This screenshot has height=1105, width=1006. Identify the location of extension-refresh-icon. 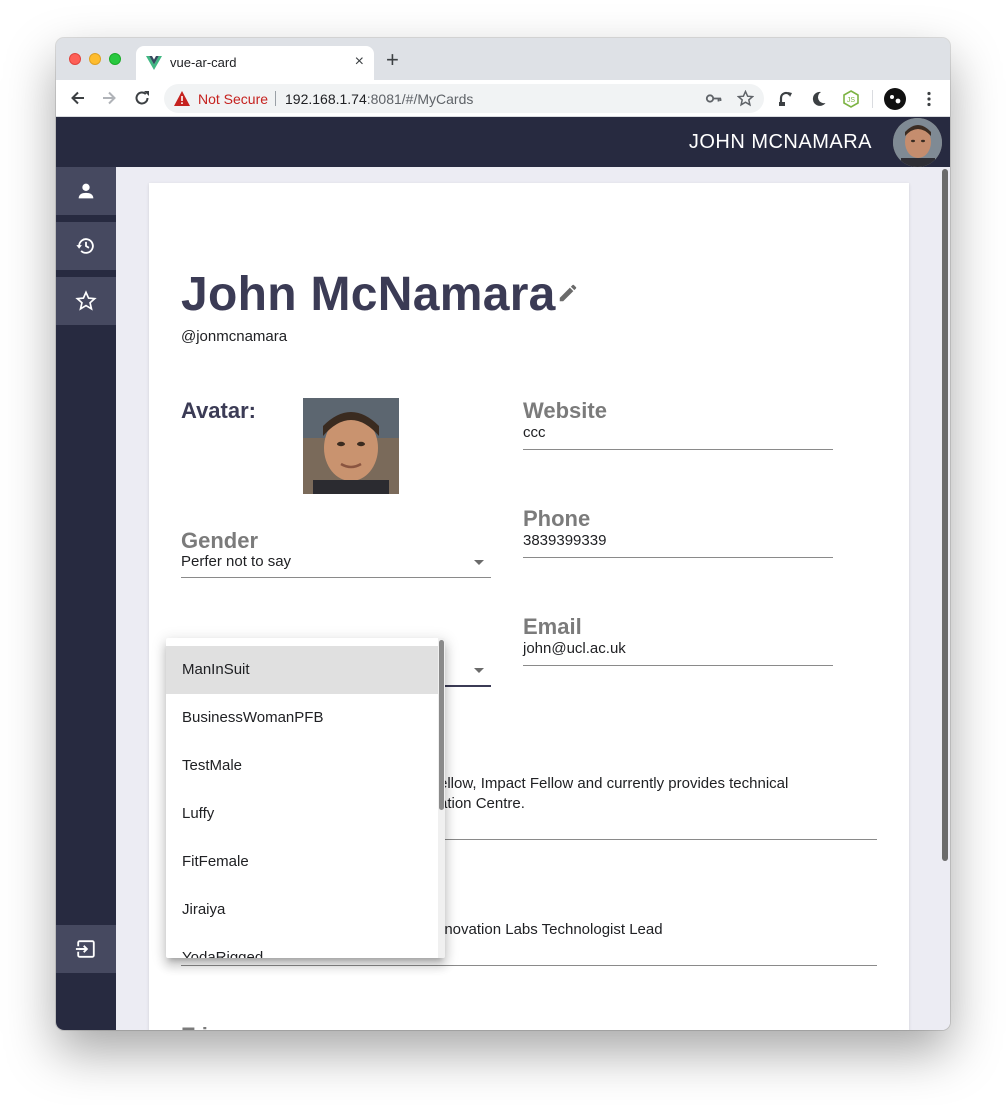
(786, 99).